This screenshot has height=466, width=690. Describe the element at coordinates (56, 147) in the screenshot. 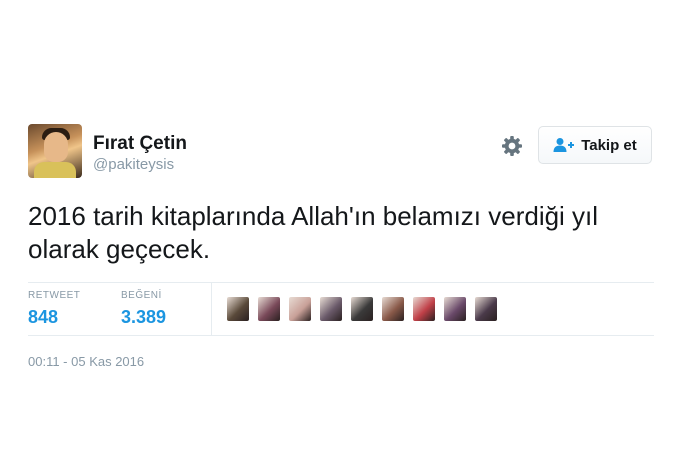

I see `avatar-face` at that location.